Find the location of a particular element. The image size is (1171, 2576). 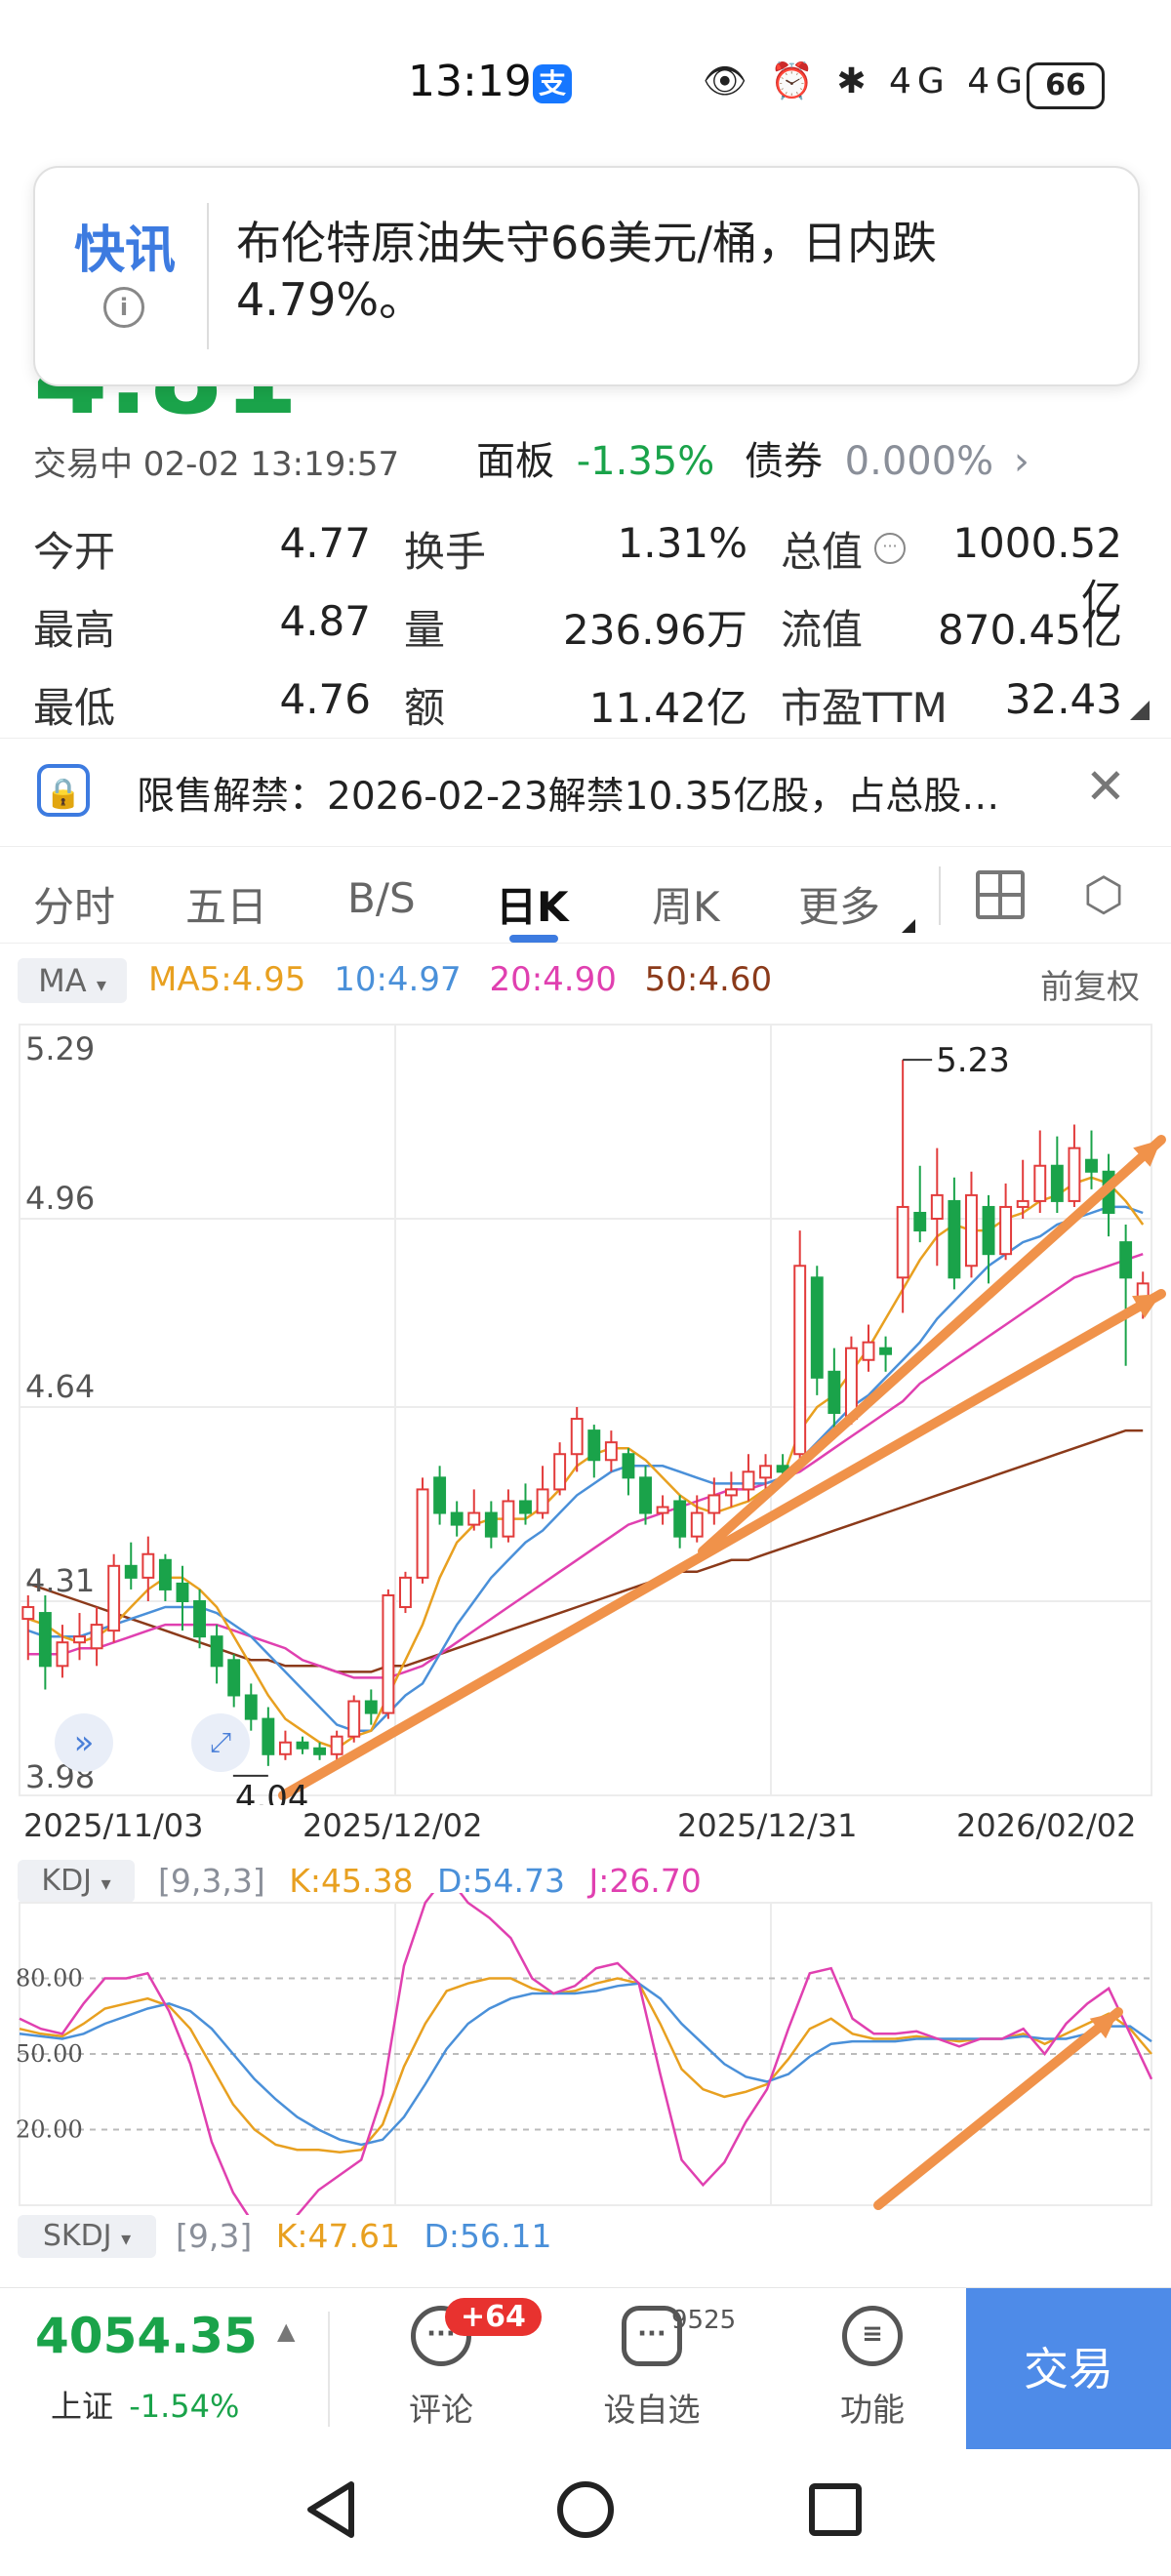

news-toast: 快讯 i 布伦特原油失守66美元/桶，日内跌4.79%。 is located at coordinates (586, 276).